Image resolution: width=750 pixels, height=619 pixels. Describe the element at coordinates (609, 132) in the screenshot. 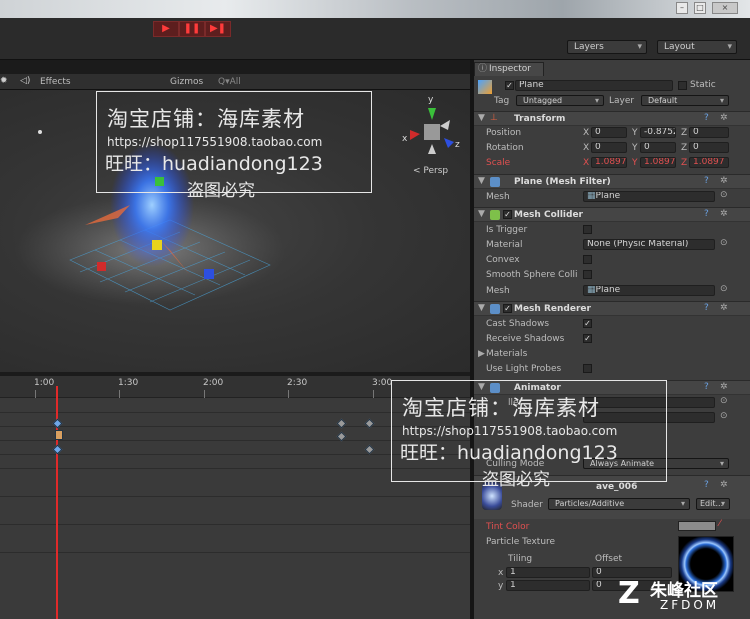

I see `position-x-field: 0` at that location.